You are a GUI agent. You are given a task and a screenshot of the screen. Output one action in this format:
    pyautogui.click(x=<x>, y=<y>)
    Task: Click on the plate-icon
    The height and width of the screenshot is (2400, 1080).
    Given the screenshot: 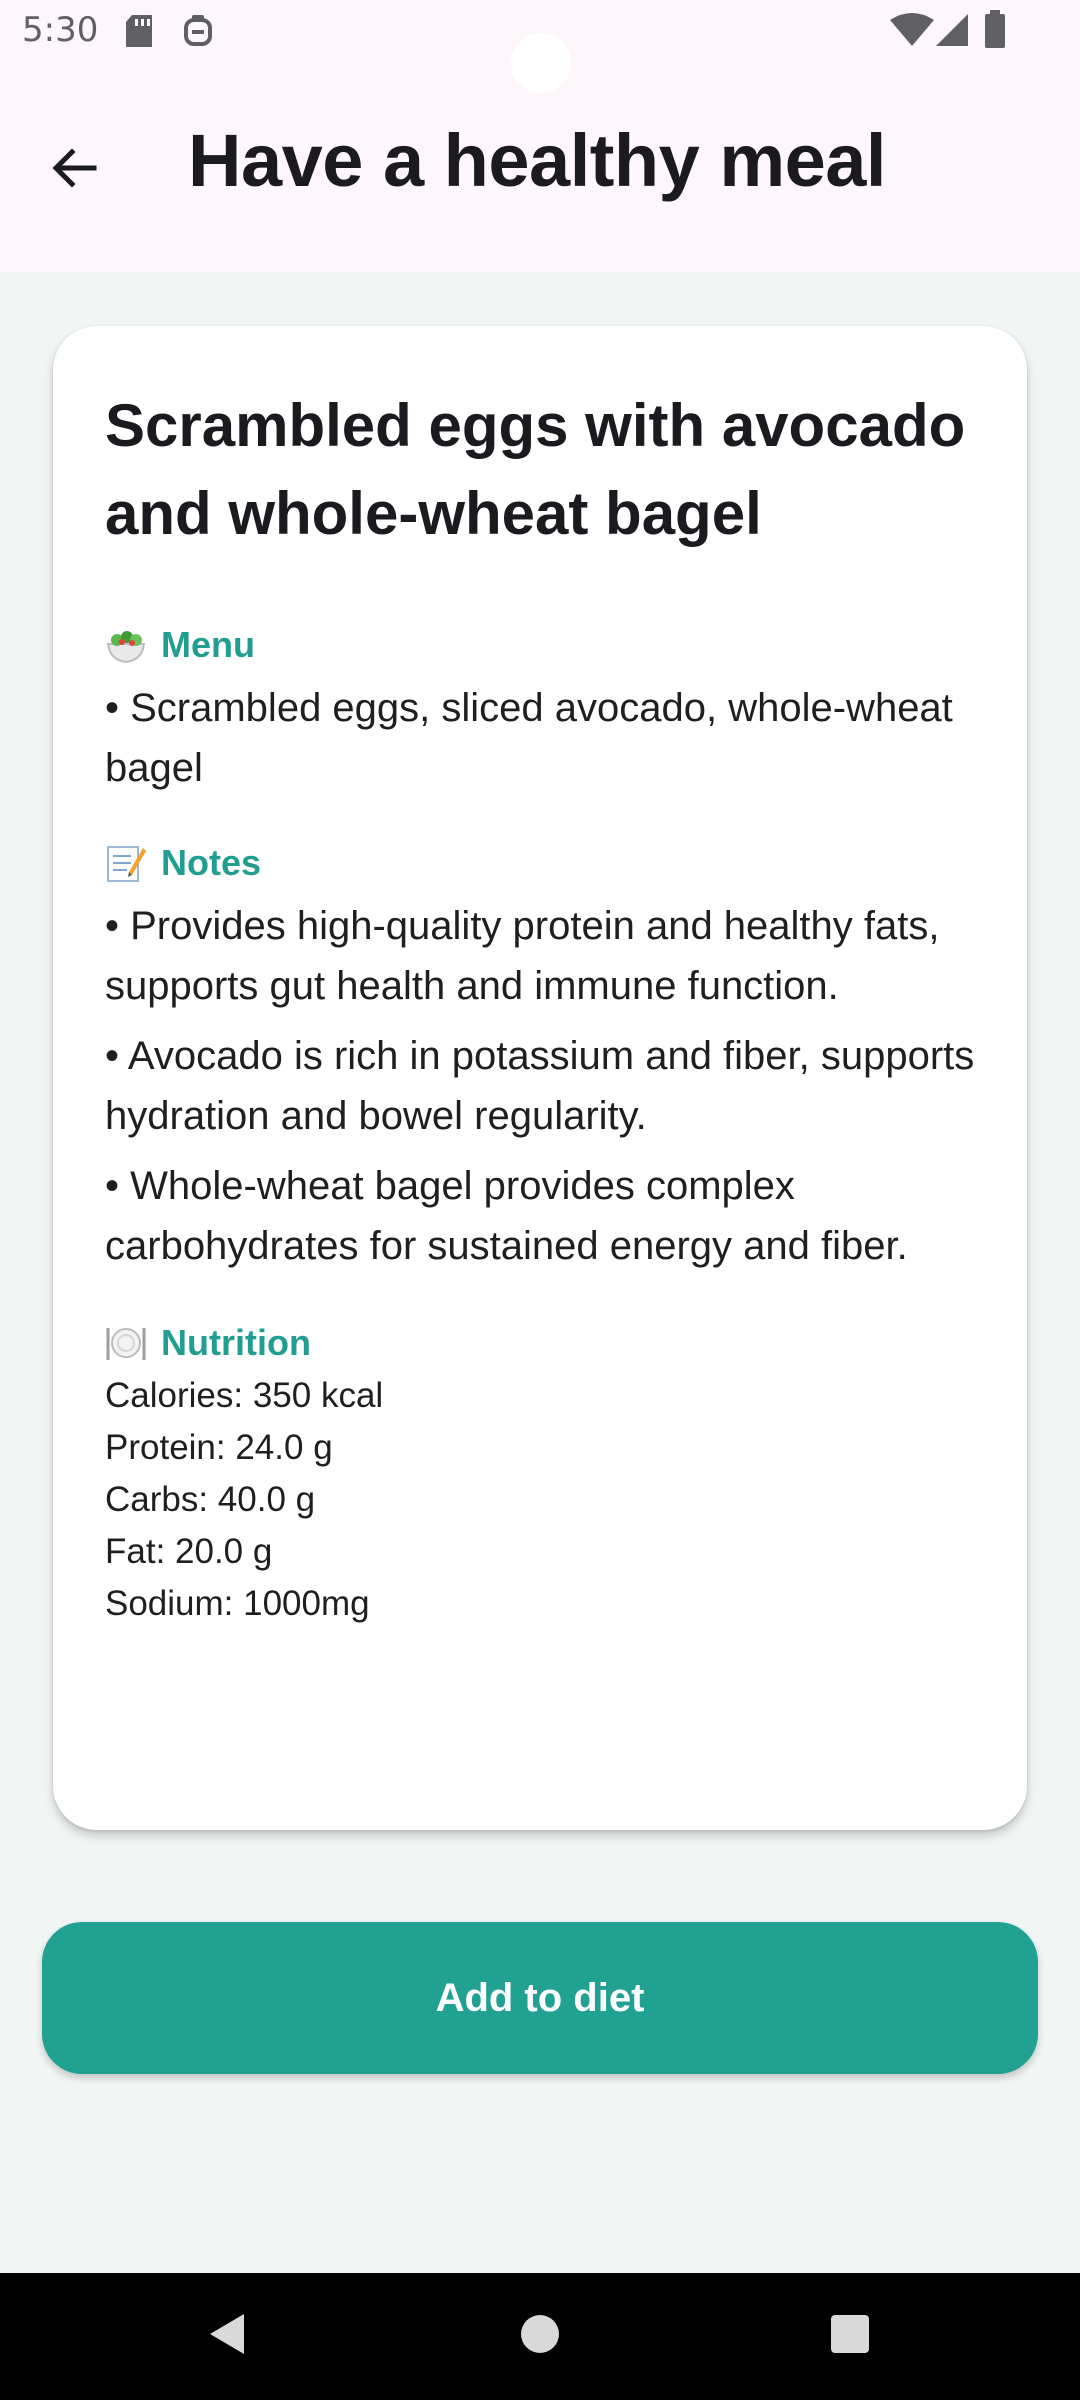 What is the action you would take?
    pyautogui.click(x=126, y=1343)
    